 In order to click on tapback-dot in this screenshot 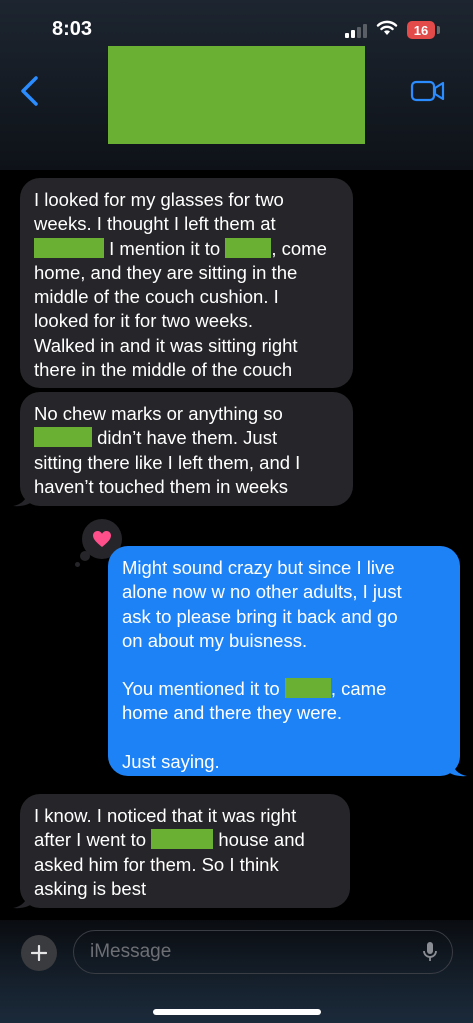, I will do `click(77, 564)`.